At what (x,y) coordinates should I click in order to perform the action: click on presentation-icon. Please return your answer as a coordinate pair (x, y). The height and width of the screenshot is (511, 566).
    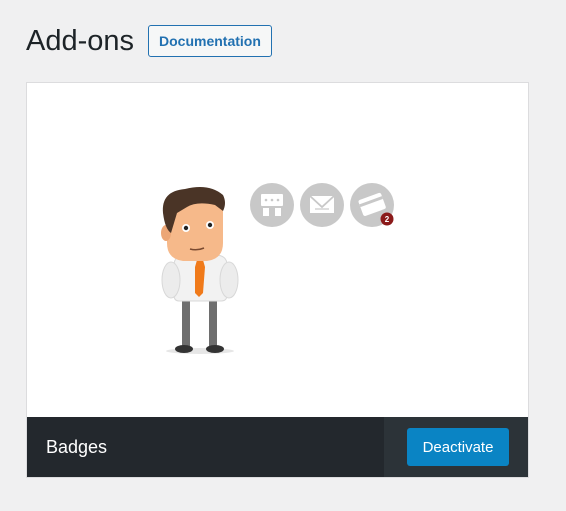
    Looking at the image, I should click on (272, 205).